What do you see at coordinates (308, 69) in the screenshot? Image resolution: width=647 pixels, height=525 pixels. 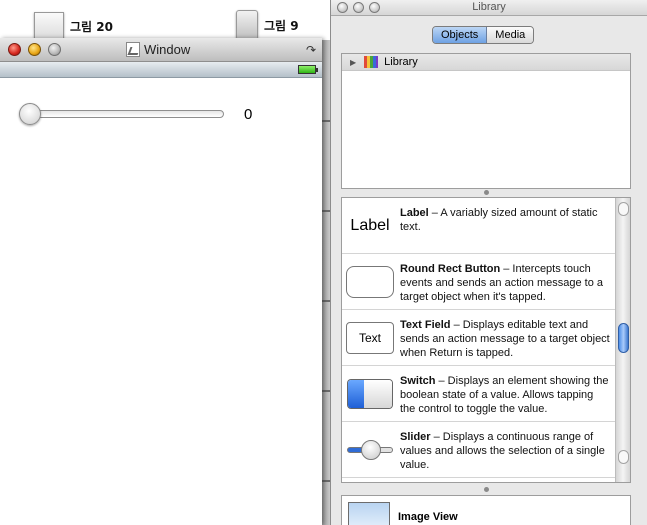 I see `battery-icon` at bounding box center [308, 69].